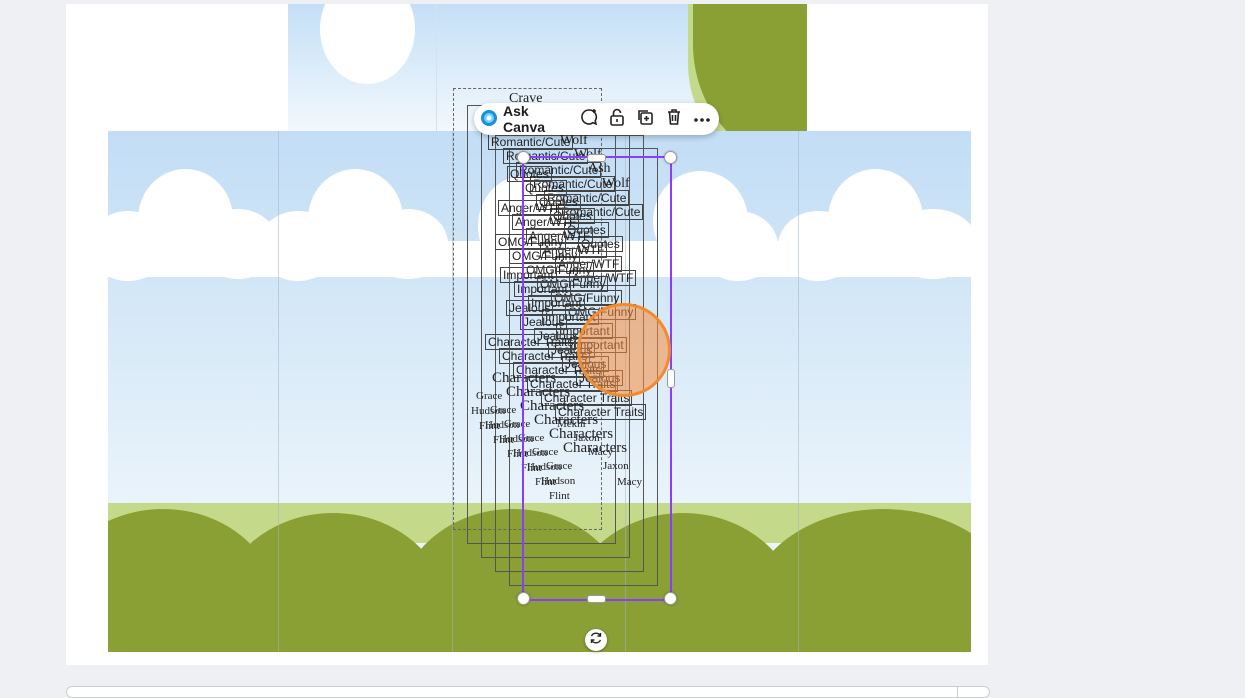  I want to click on rotate-button, so click(596, 640).